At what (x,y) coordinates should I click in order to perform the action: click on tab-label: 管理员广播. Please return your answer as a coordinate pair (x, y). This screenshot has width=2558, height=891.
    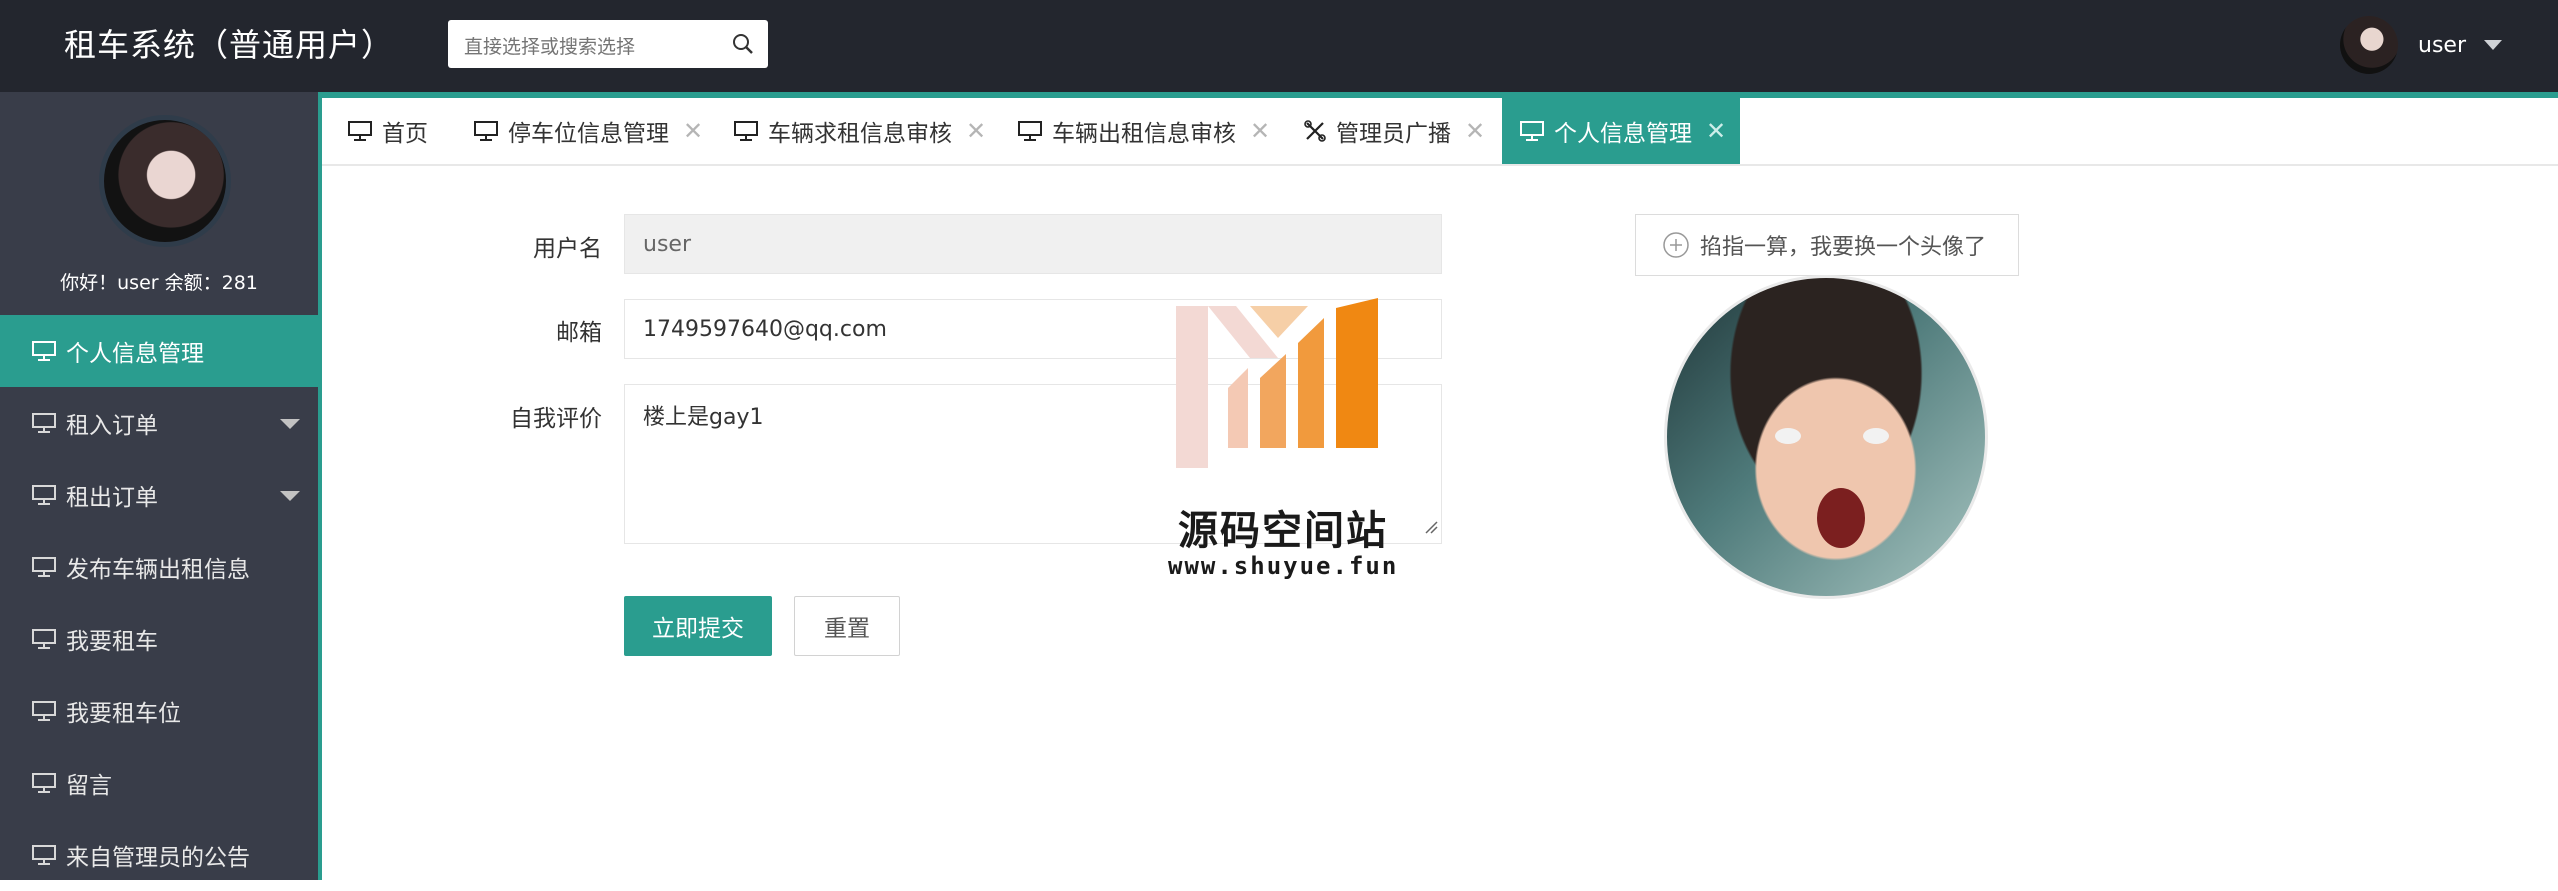
    Looking at the image, I should click on (1393, 134).